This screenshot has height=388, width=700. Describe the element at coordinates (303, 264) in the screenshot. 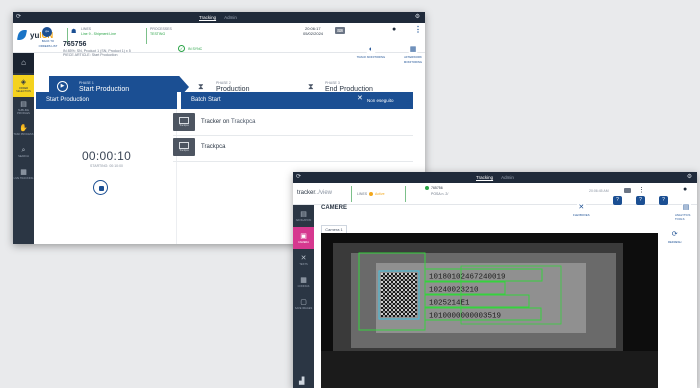

I see `sidebar-item-label: TESTS` at that location.